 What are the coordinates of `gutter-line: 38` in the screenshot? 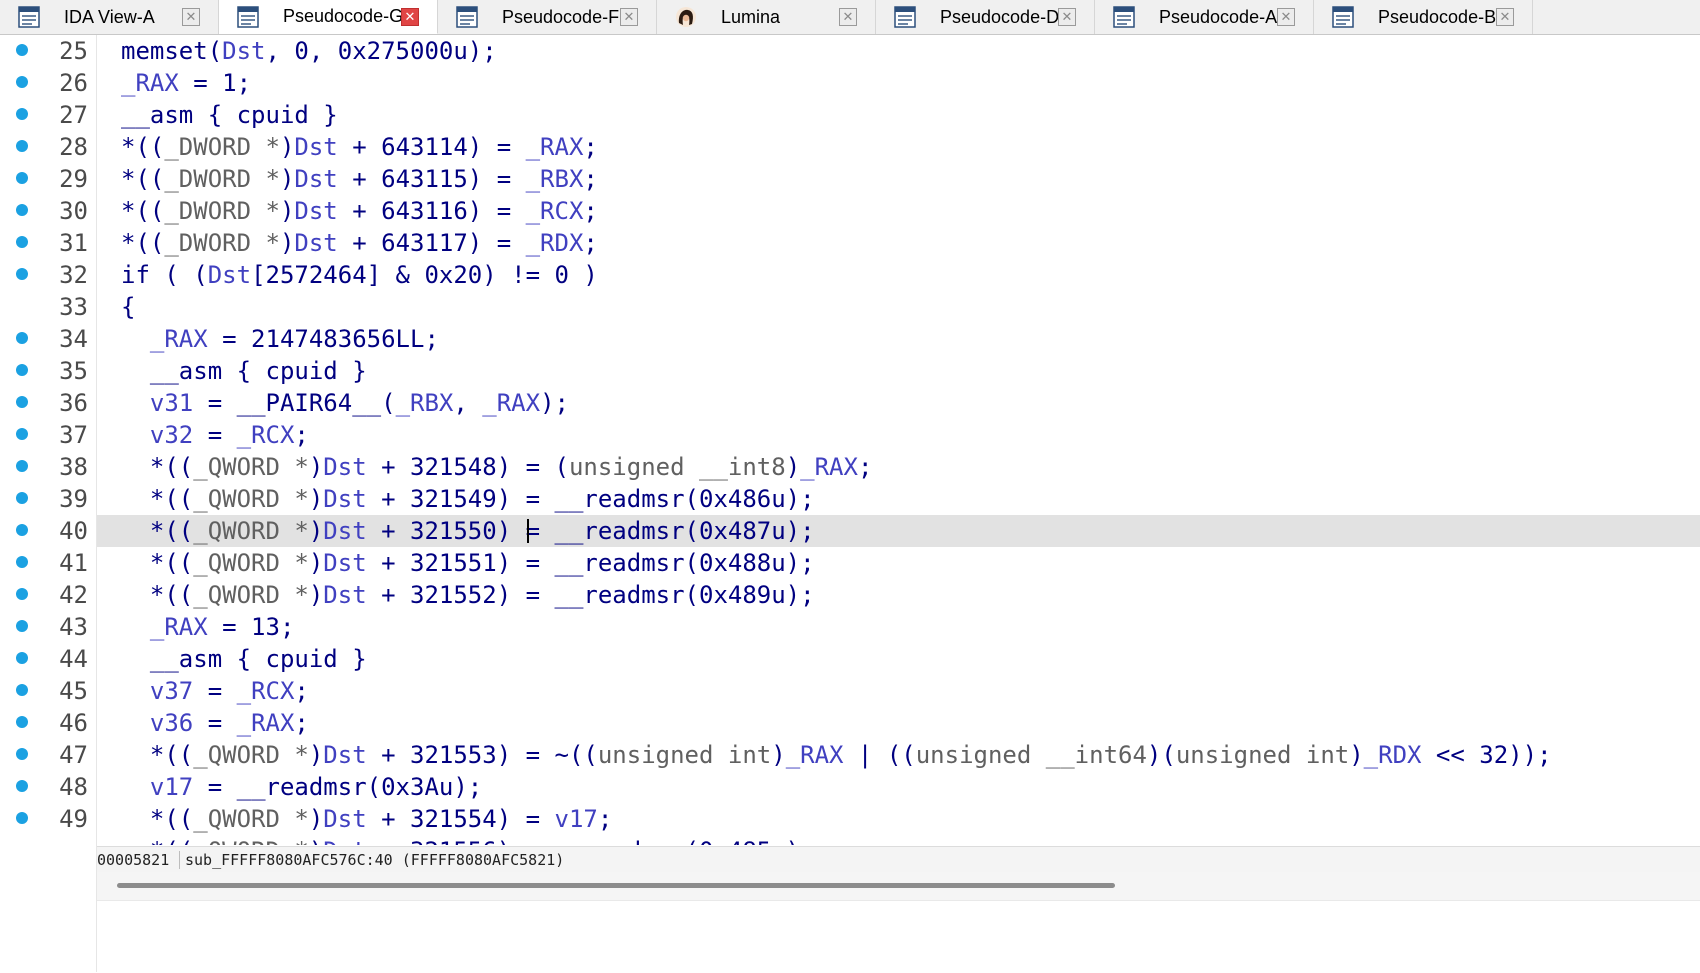 It's located at (48, 467).